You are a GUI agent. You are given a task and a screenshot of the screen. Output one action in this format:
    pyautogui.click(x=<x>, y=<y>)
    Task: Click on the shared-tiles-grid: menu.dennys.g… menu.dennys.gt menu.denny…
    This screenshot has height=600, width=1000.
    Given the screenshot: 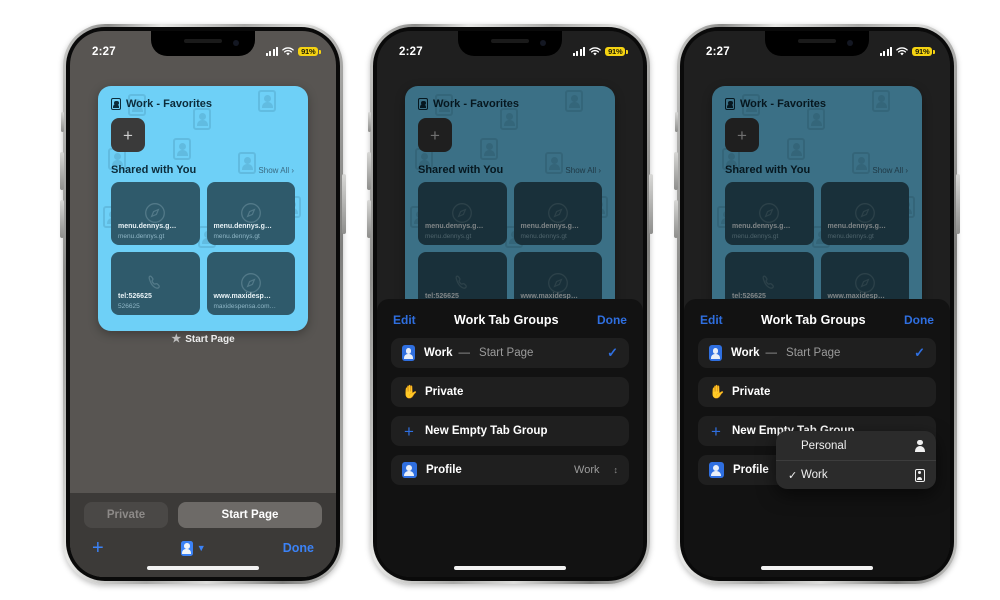 What is the action you would take?
    pyautogui.click(x=203, y=245)
    